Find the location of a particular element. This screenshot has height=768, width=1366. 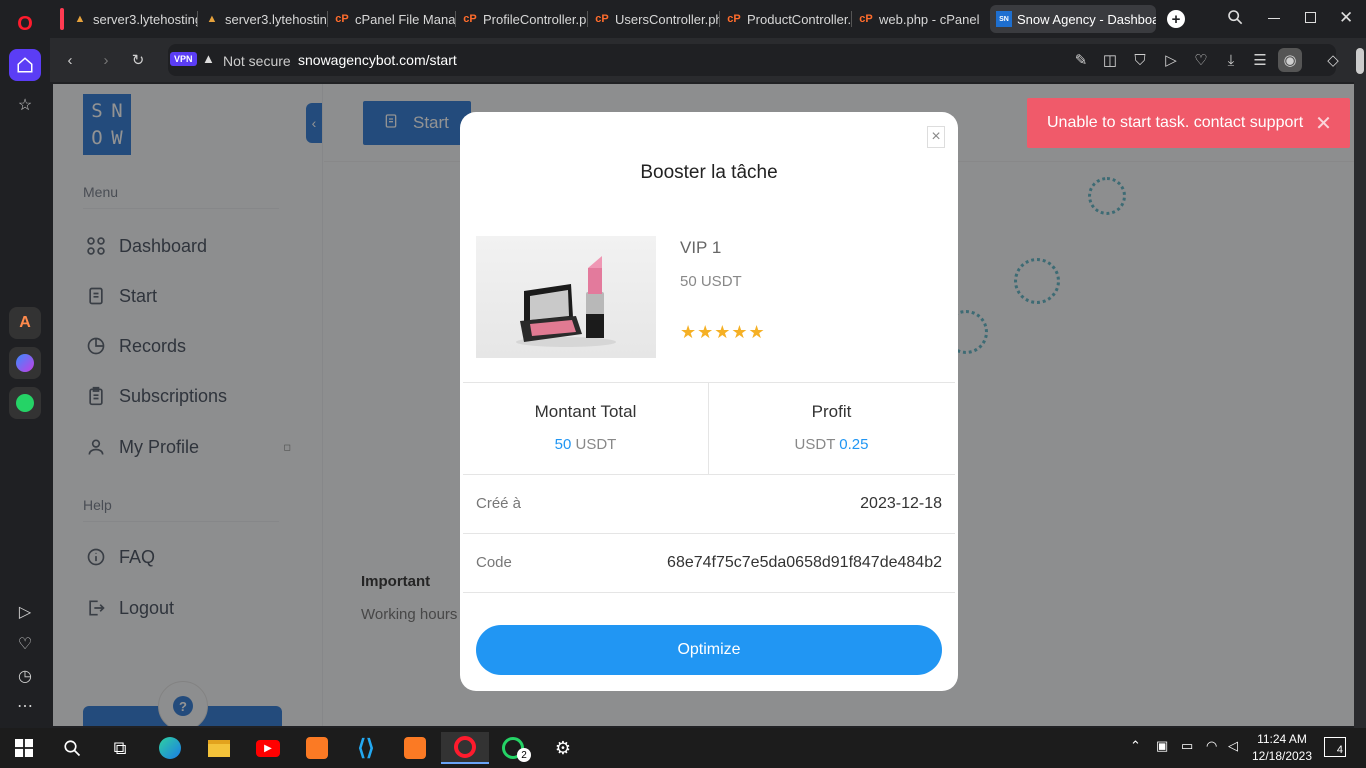

notification-count: 4 is located at coordinates (1339, 750).